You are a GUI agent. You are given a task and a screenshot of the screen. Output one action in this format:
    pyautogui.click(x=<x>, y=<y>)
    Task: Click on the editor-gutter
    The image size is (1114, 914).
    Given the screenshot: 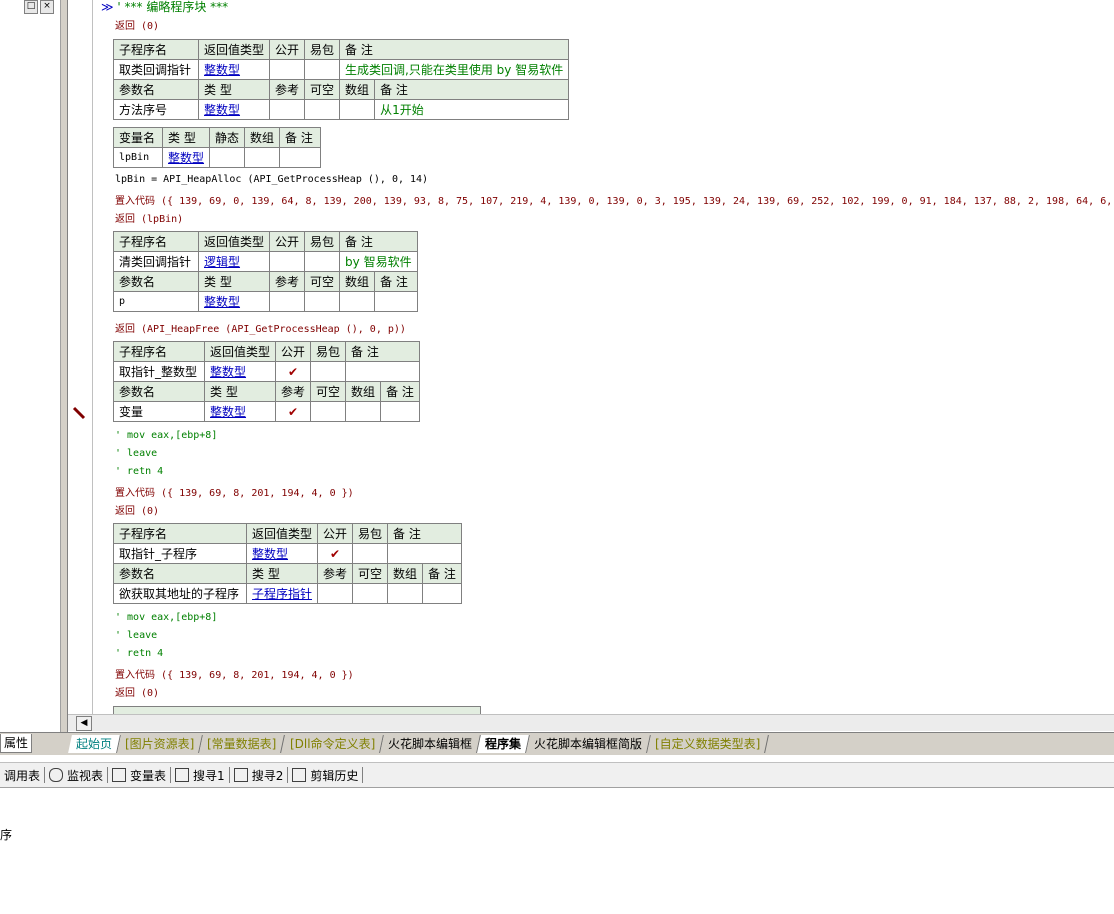 What is the action you would take?
    pyautogui.click(x=80, y=357)
    